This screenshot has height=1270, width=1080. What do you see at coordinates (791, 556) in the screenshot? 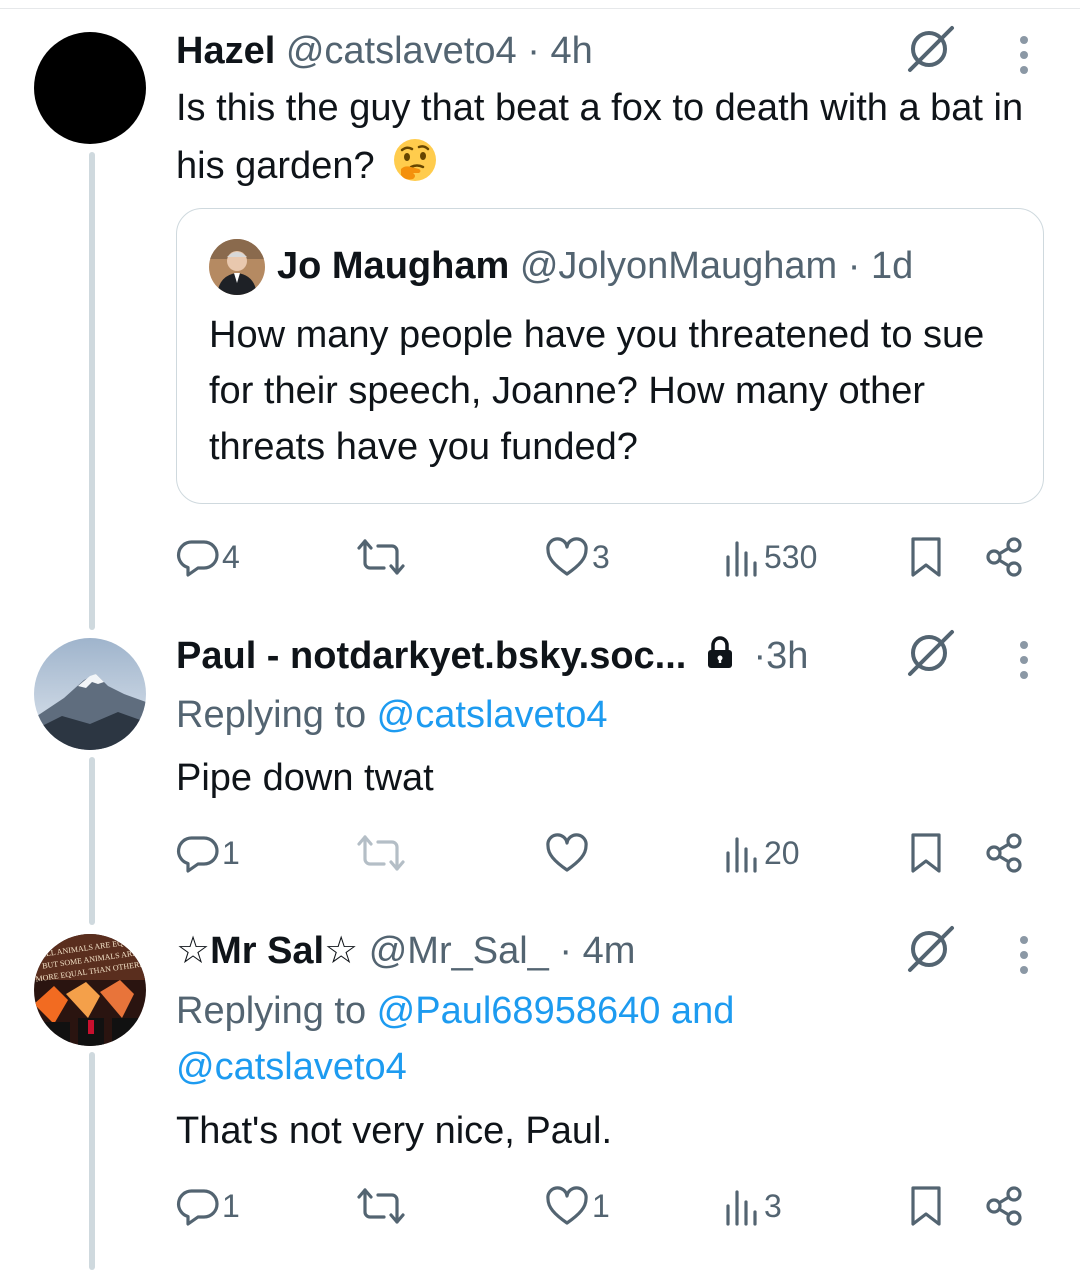
I see `views-count: 530` at bounding box center [791, 556].